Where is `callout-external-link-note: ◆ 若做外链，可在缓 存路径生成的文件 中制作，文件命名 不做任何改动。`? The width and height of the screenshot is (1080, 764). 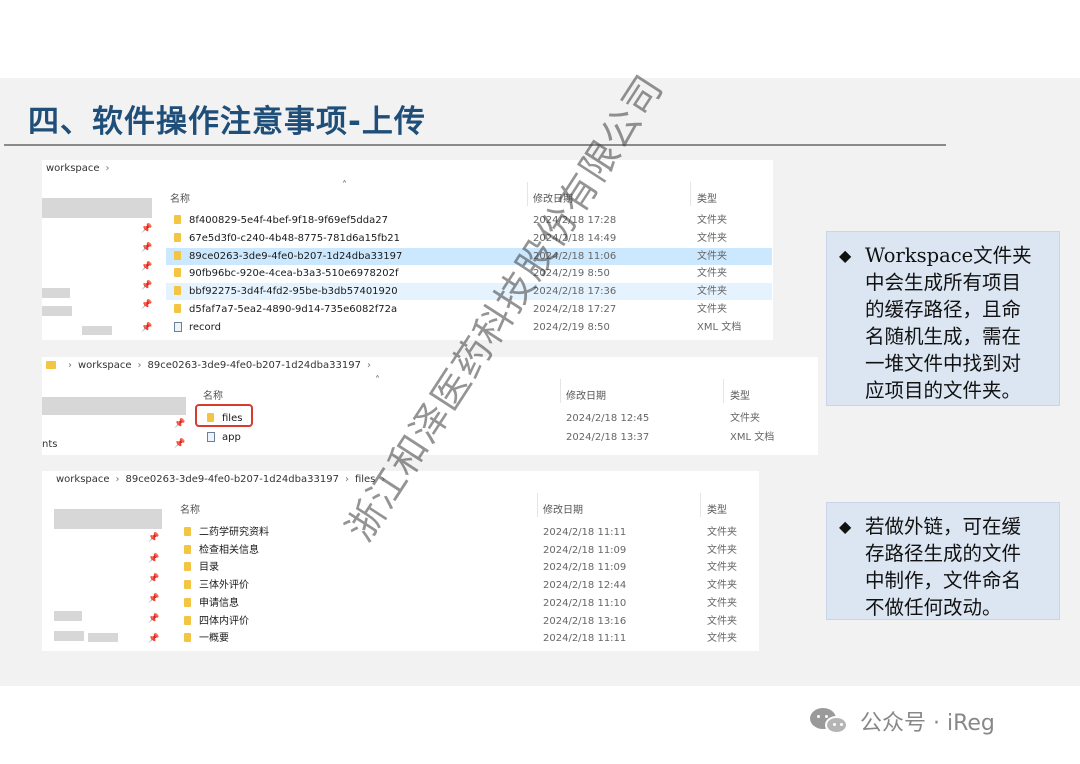
callout-external-link-note: ◆ 若做外链，可在缓 存路径生成的文件 中制作，文件命名 不做任何改动。 is located at coordinates (943, 561).